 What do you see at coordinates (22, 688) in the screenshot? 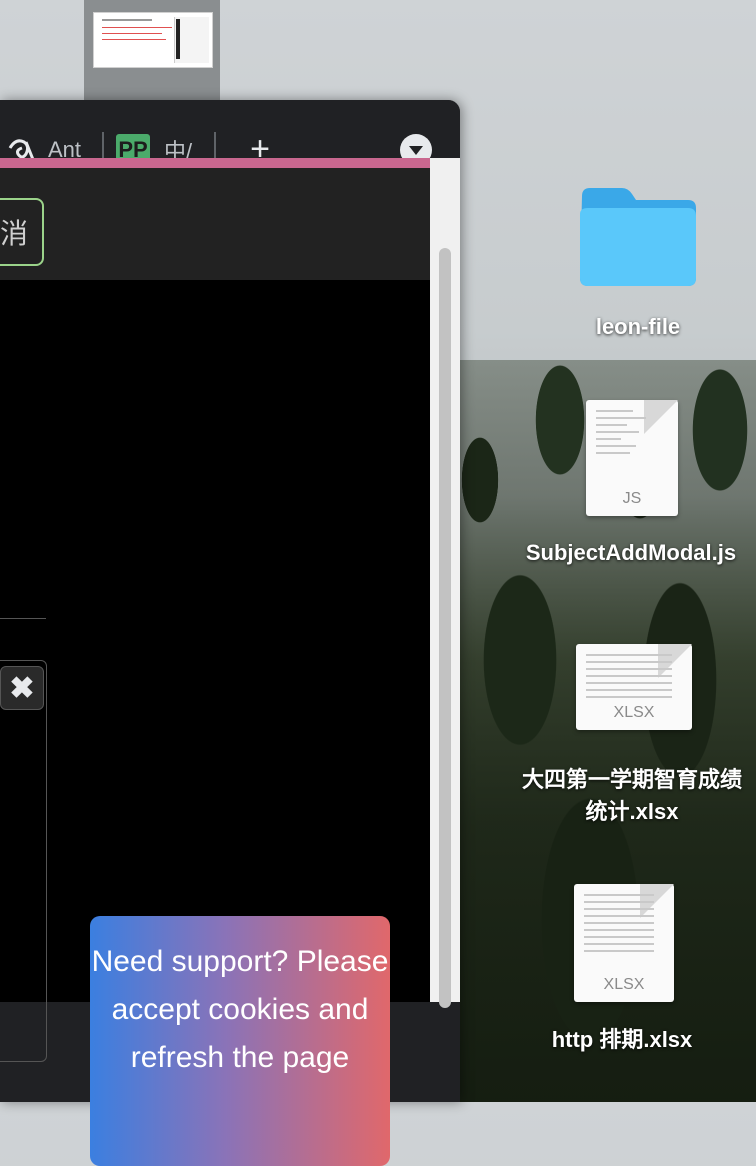
I see `close-button: ✖` at bounding box center [22, 688].